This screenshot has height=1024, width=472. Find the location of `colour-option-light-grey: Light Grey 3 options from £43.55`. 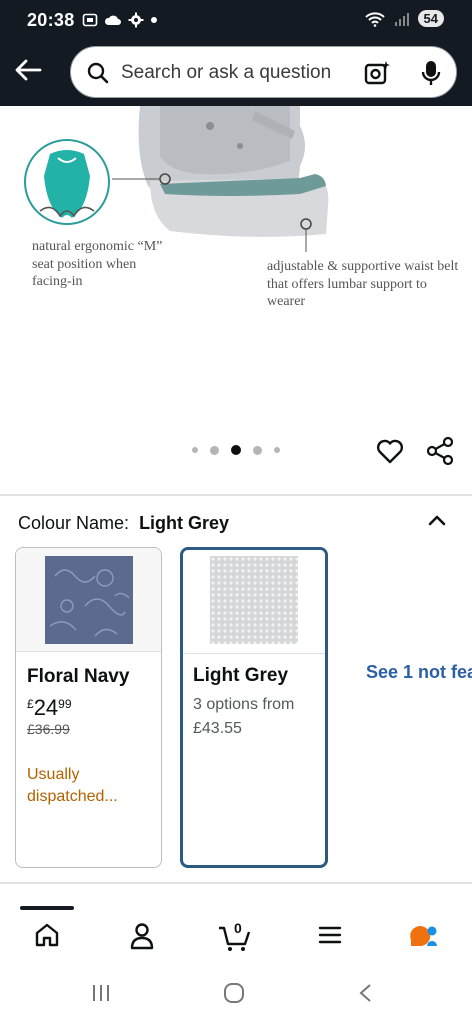

colour-option-light-grey: Light Grey 3 options from £43.55 is located at coordinates (254, 707).